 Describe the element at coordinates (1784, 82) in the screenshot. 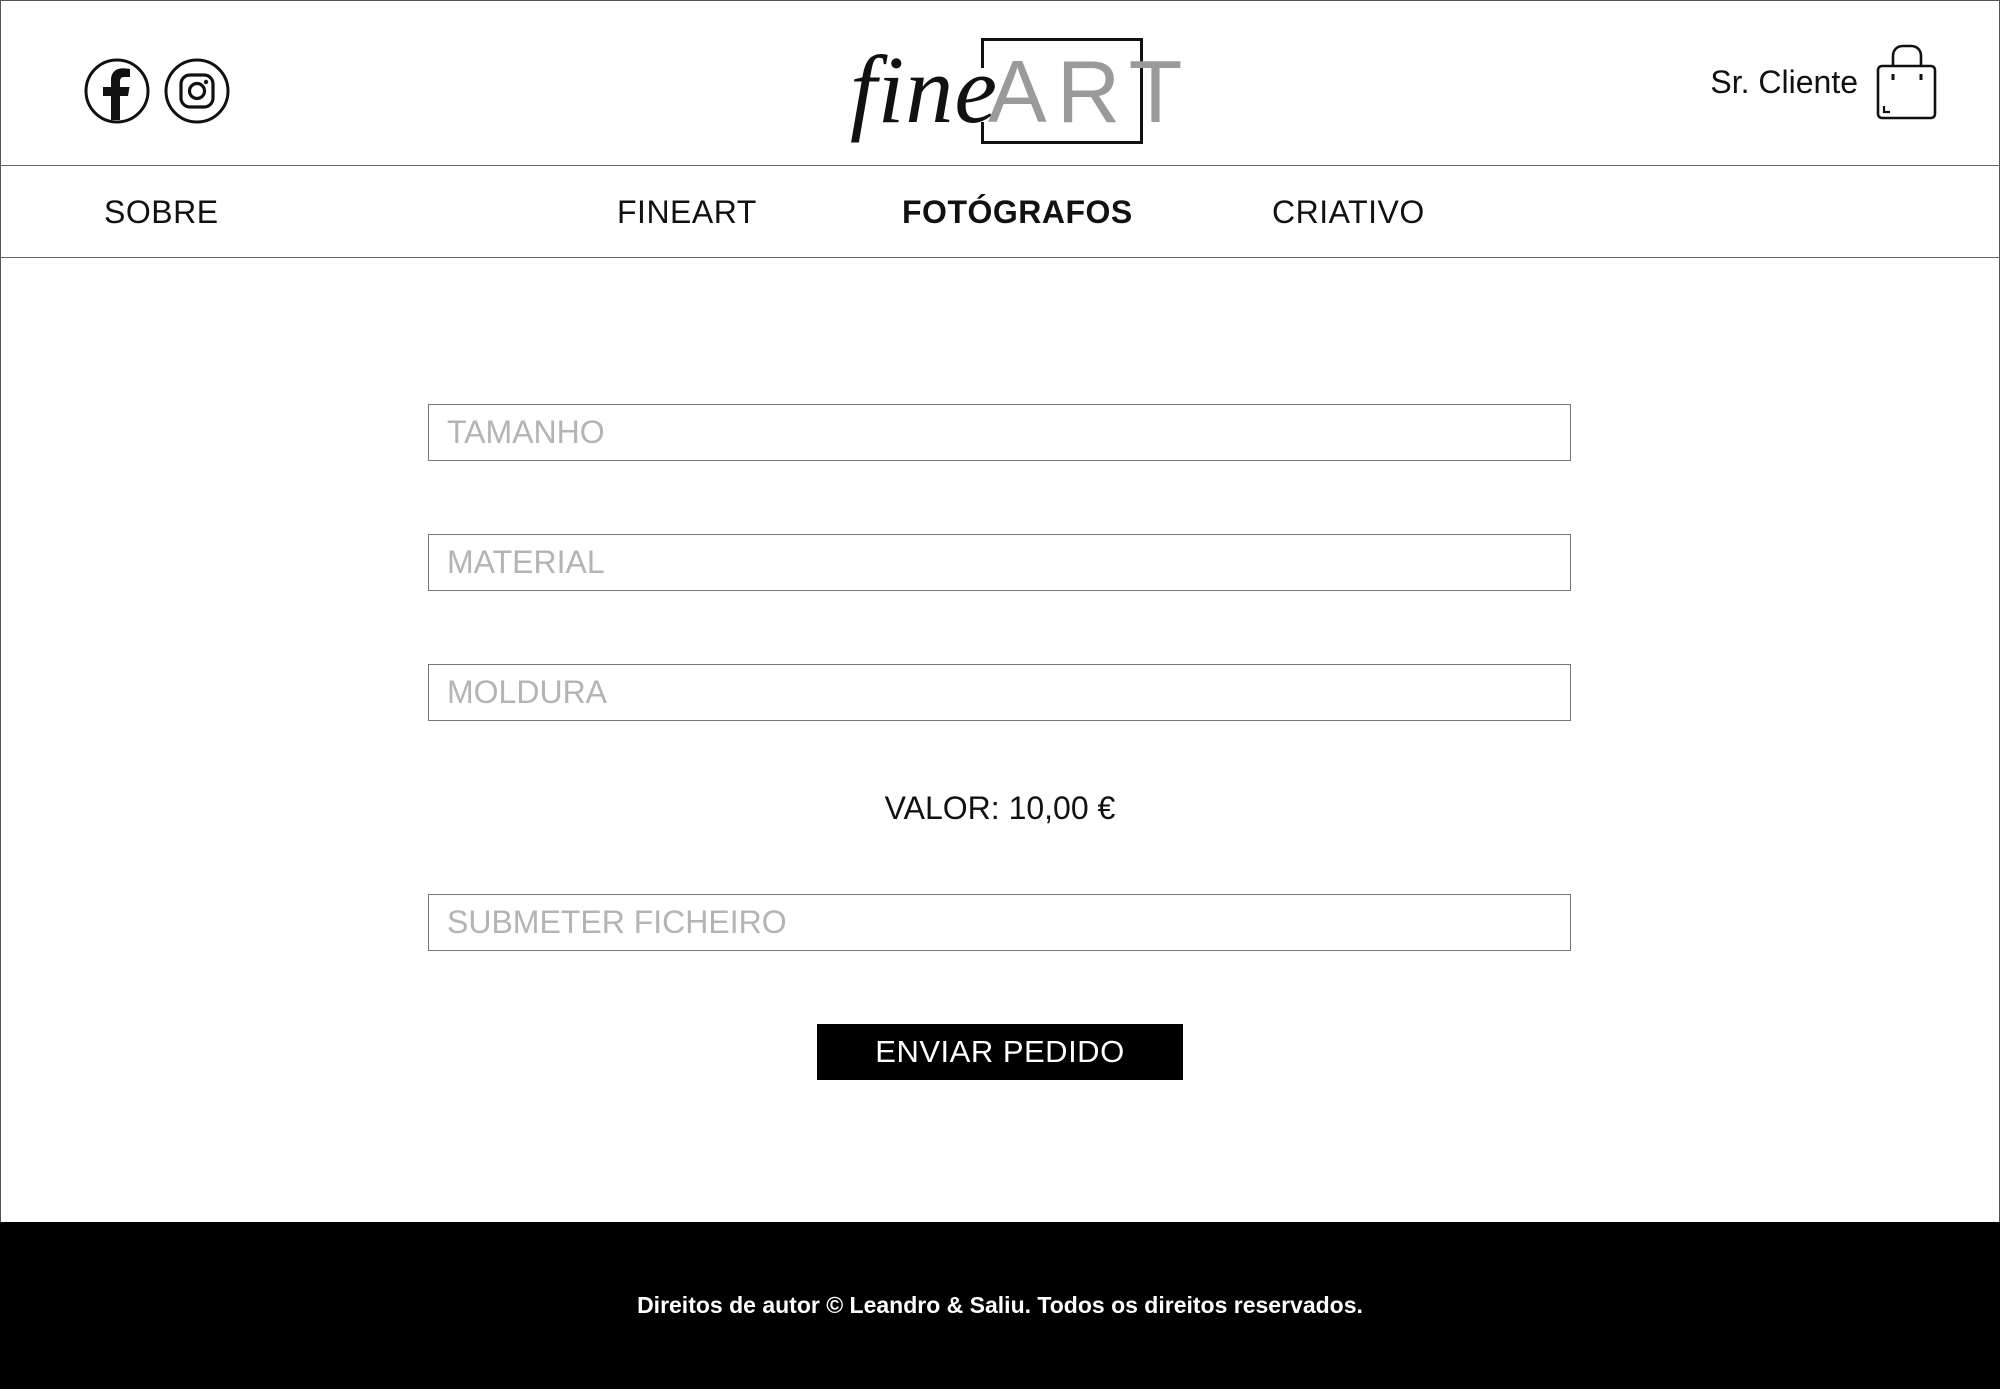

I see `user-name: Sr. Cliente` at that location.